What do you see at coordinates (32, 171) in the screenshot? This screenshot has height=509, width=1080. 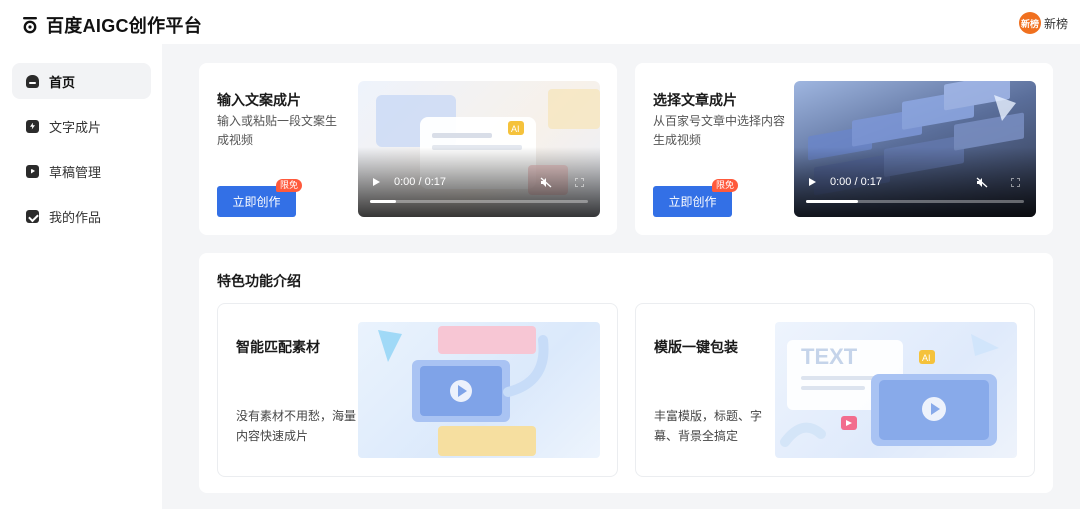 I see `draft-icon` at bounding box center [32, 171].